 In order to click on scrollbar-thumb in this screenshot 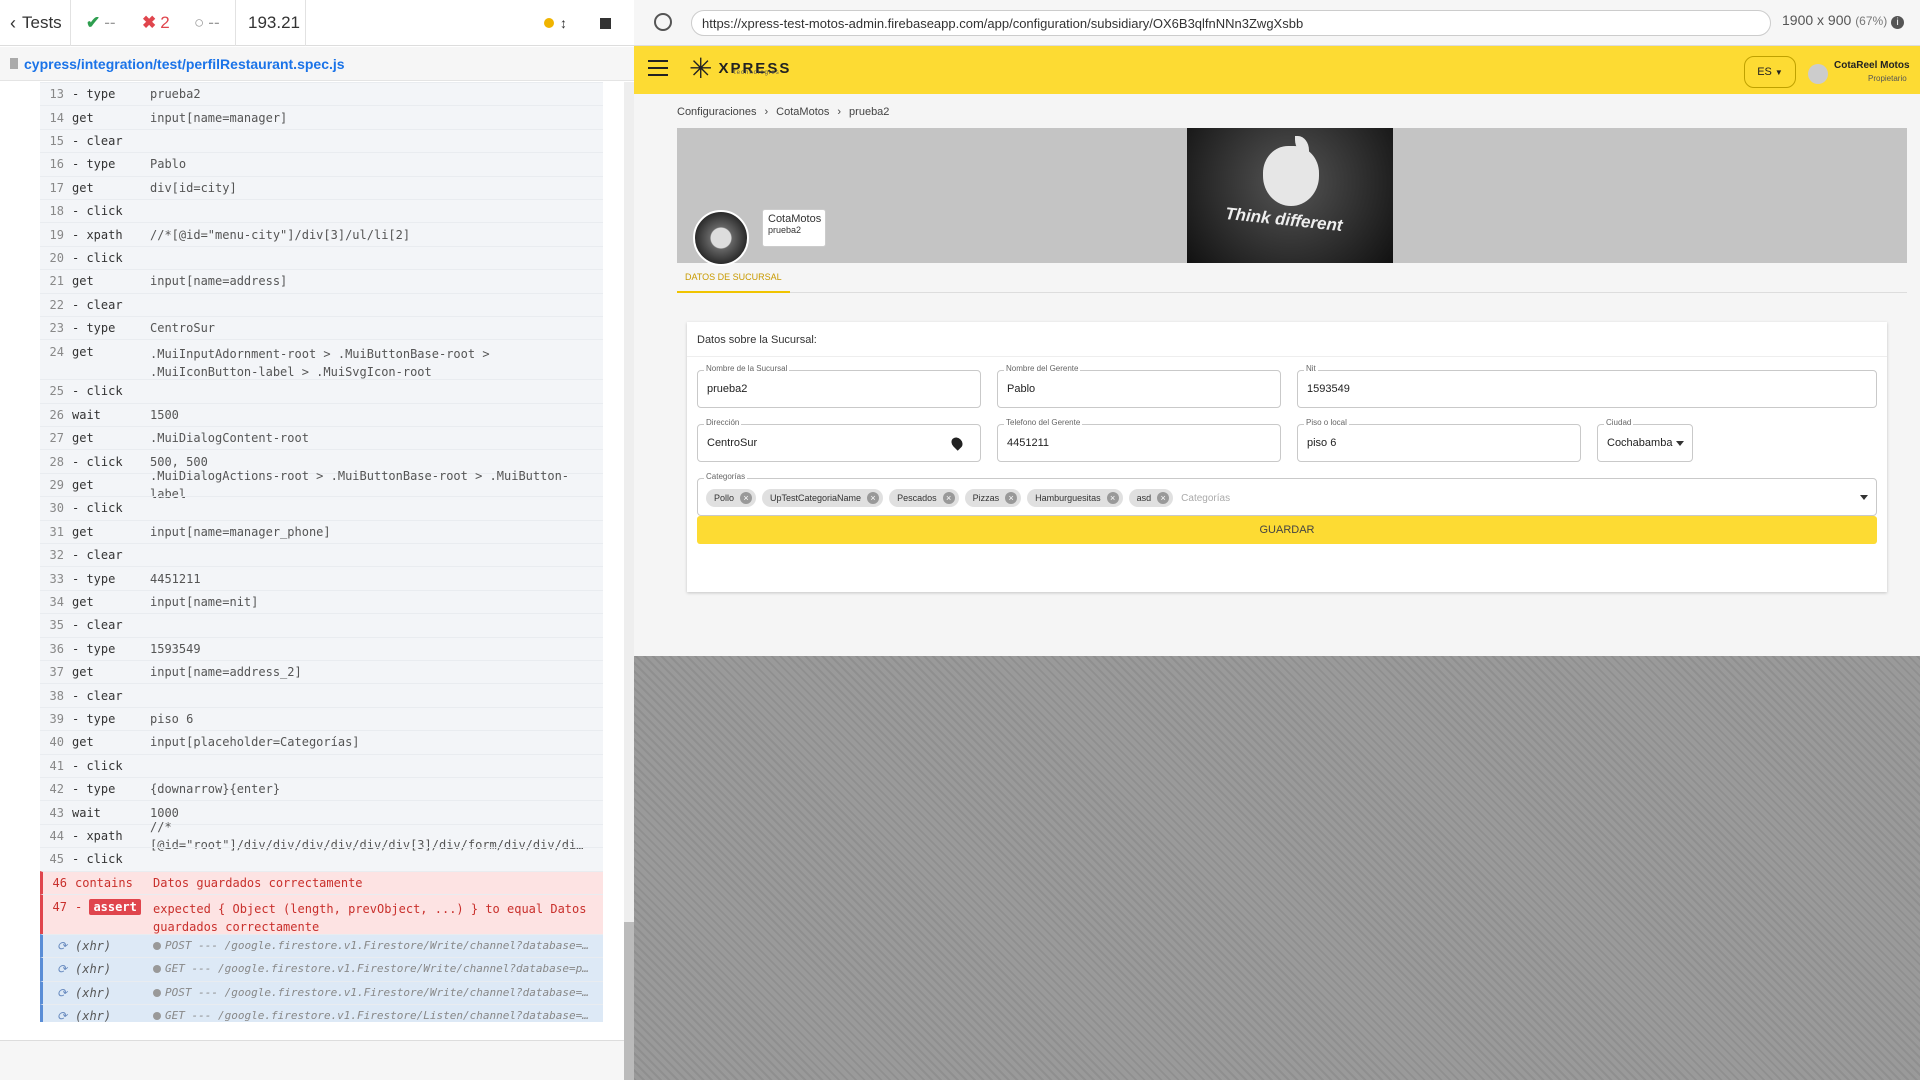, I will do `click(629, 1001)`.